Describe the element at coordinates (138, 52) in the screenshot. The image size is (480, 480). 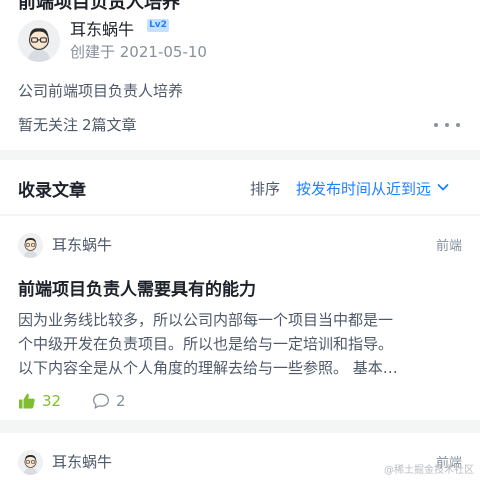
I see `created-date: 创建于 2021-05-10` at that location.